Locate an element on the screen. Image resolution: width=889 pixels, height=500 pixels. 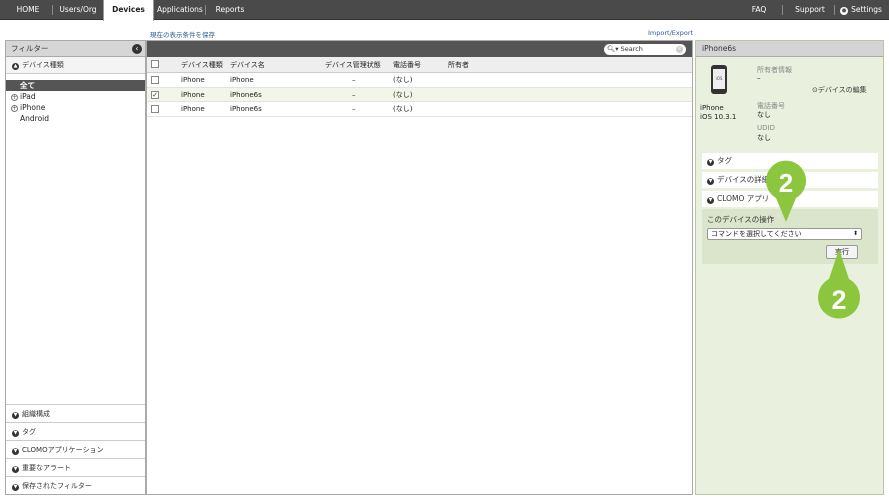
udid-label: UDID is located at coordinates (766, 128).